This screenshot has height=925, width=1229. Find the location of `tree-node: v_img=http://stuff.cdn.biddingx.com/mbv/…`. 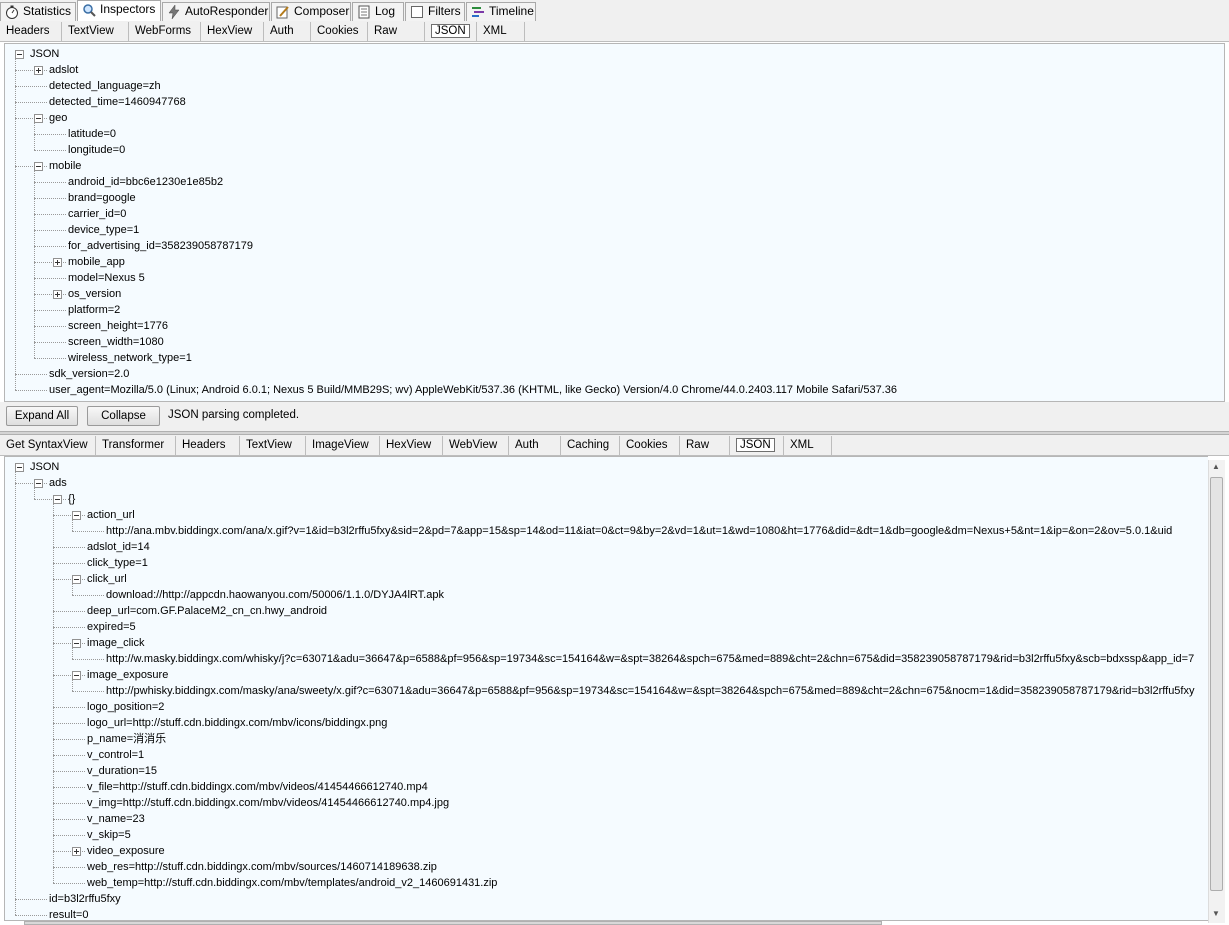

tree-node: v_img=http://stuff.cdn.biddingx.com/mbv/… is located at coordinates (268, 803).